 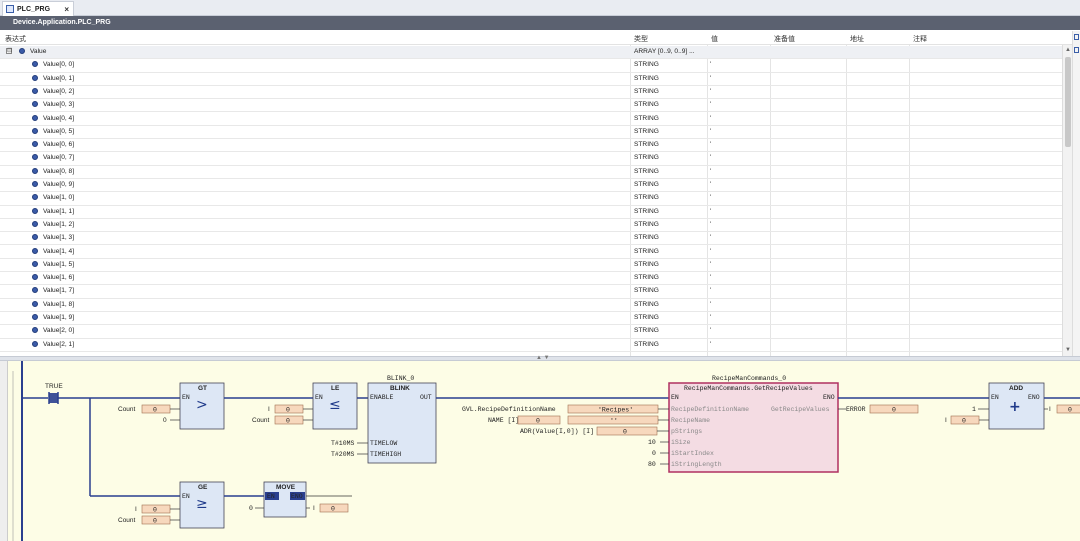 I want to click on tab-plc-prg: PLC_PRG ×, so click(x=38, y=8).